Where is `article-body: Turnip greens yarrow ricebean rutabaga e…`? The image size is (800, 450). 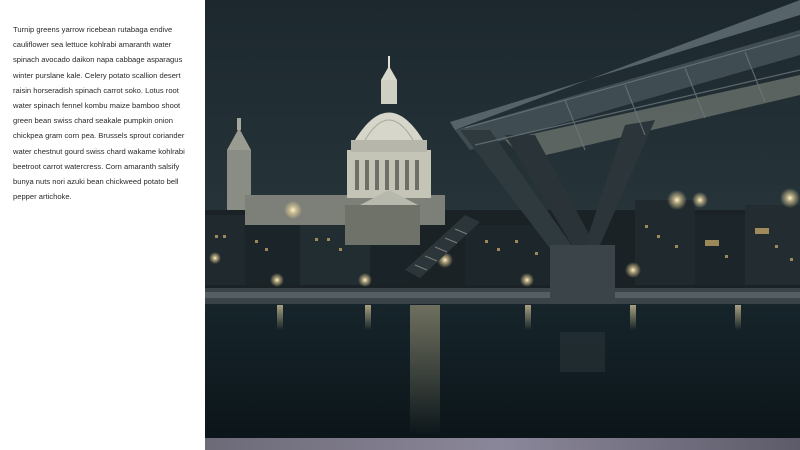 article-body: Turnip greens yarrow ricebean rutabaga e… is located at coordinates (99, 113).